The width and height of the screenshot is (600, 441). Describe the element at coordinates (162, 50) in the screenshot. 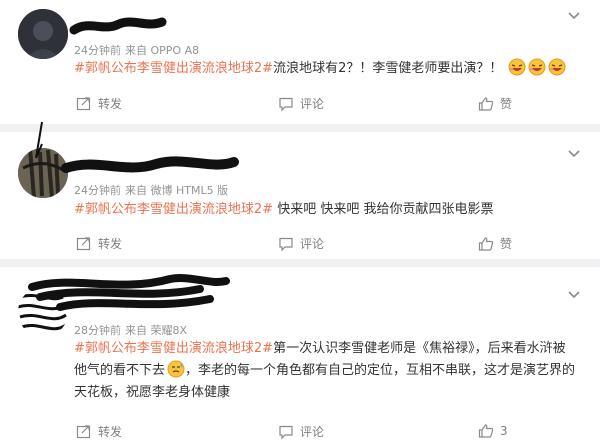

I see `post-source: 来自 OPPO A8` at that location.